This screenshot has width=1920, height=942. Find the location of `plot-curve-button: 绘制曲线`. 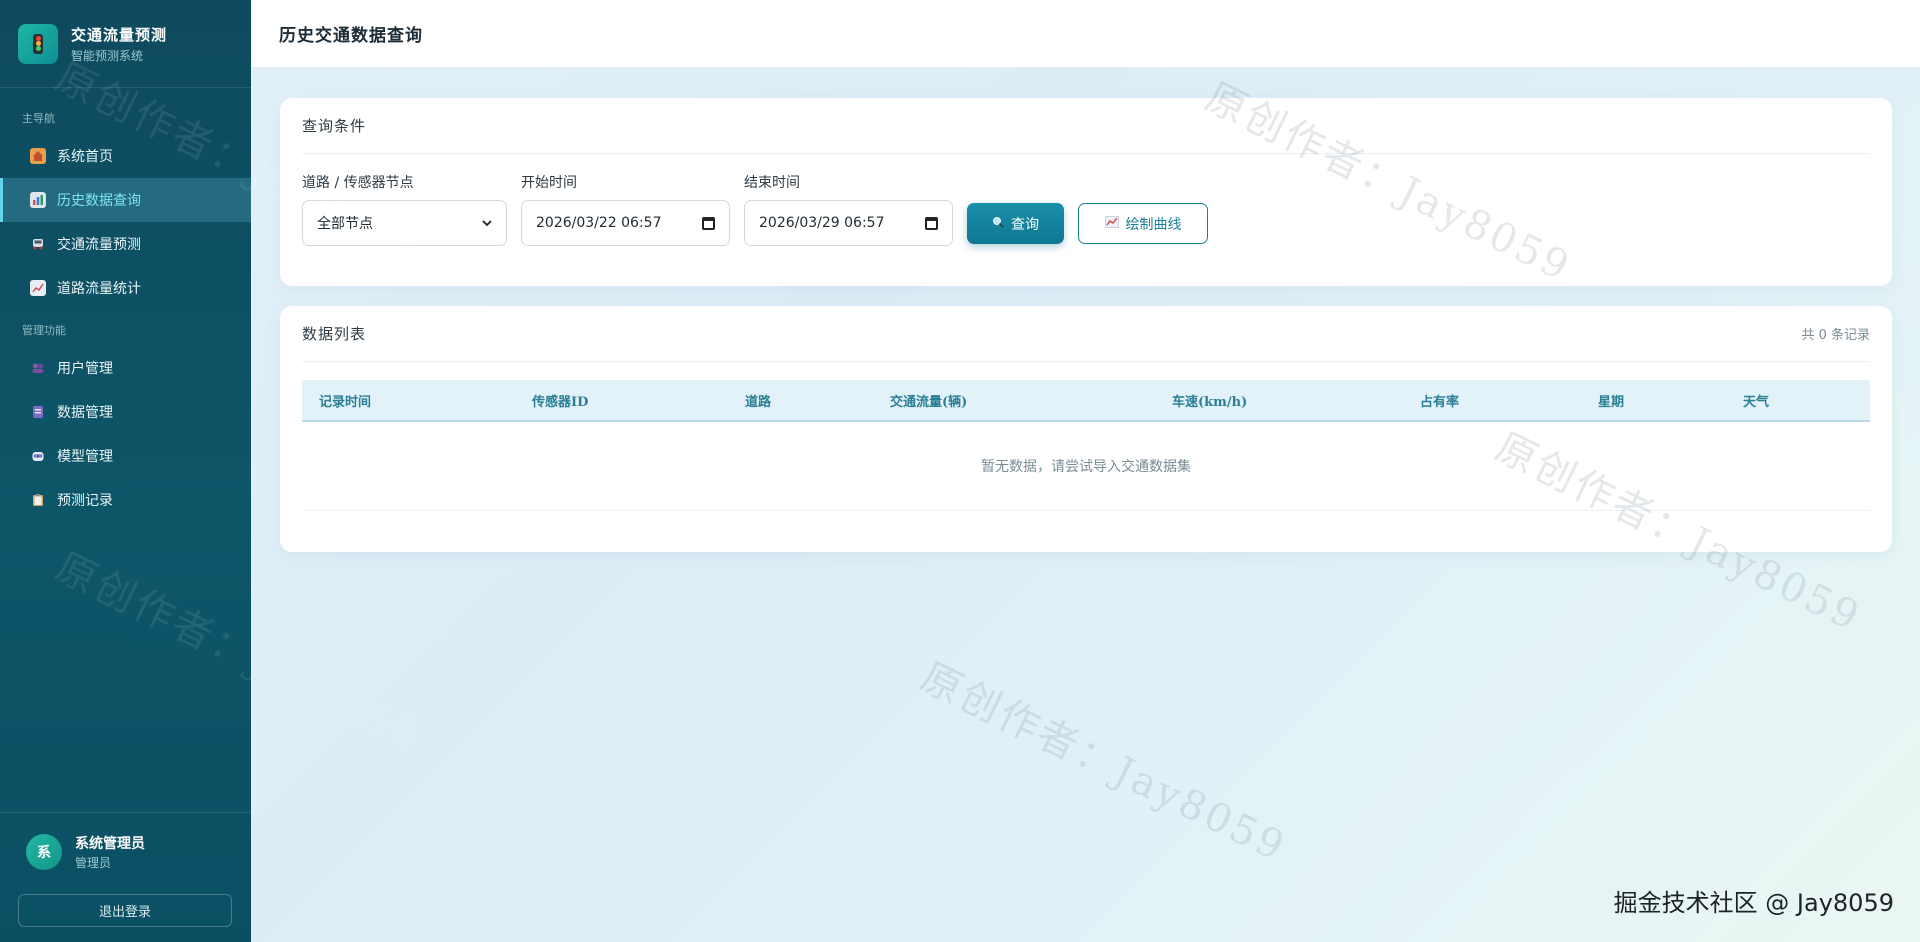

plot-curve-button: 绘制曲线 is located at coordinates (1143, 223).